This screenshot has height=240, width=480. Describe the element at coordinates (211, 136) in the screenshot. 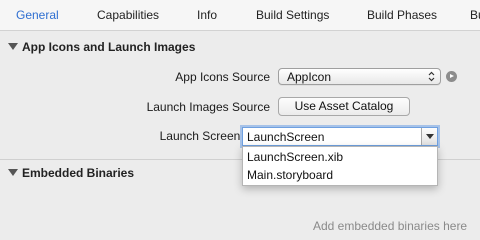

I see `launch-screen-file-label: Launch Screen File` at that location.